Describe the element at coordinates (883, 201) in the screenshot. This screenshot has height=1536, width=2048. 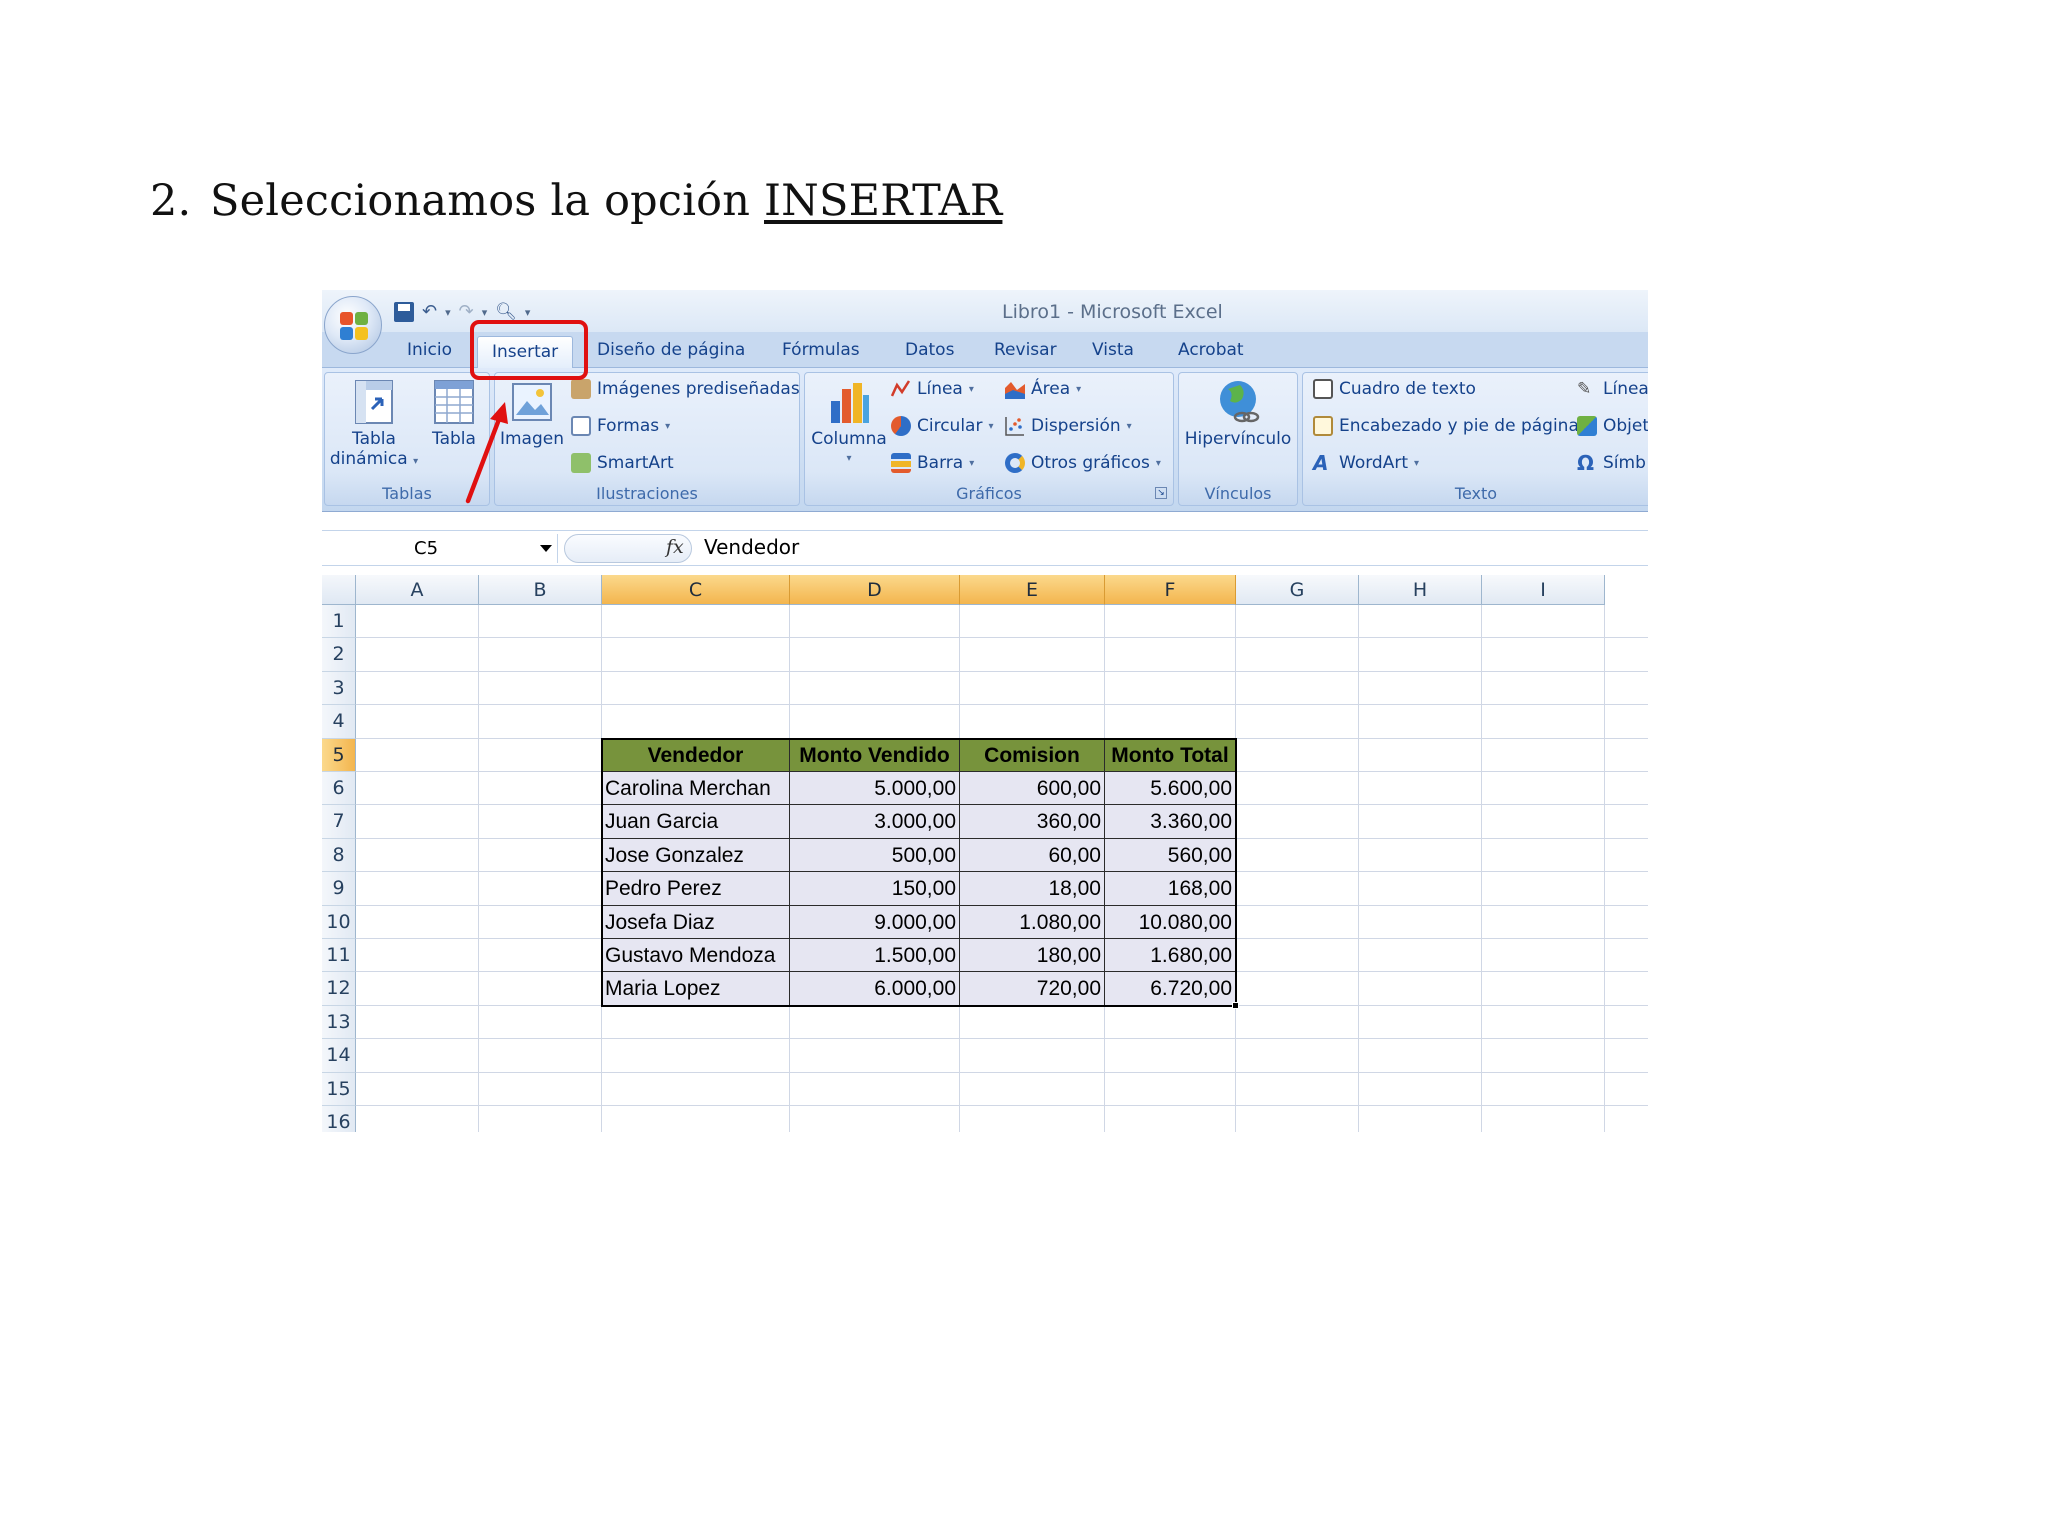
I see `heading-emphasis: INSERTAR` at that location.